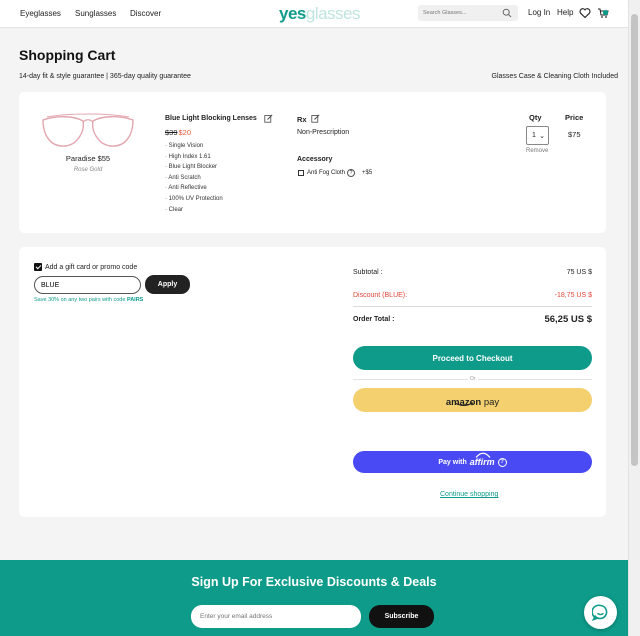  I want to click on site-logo: yesglasses, so click(320, 14).